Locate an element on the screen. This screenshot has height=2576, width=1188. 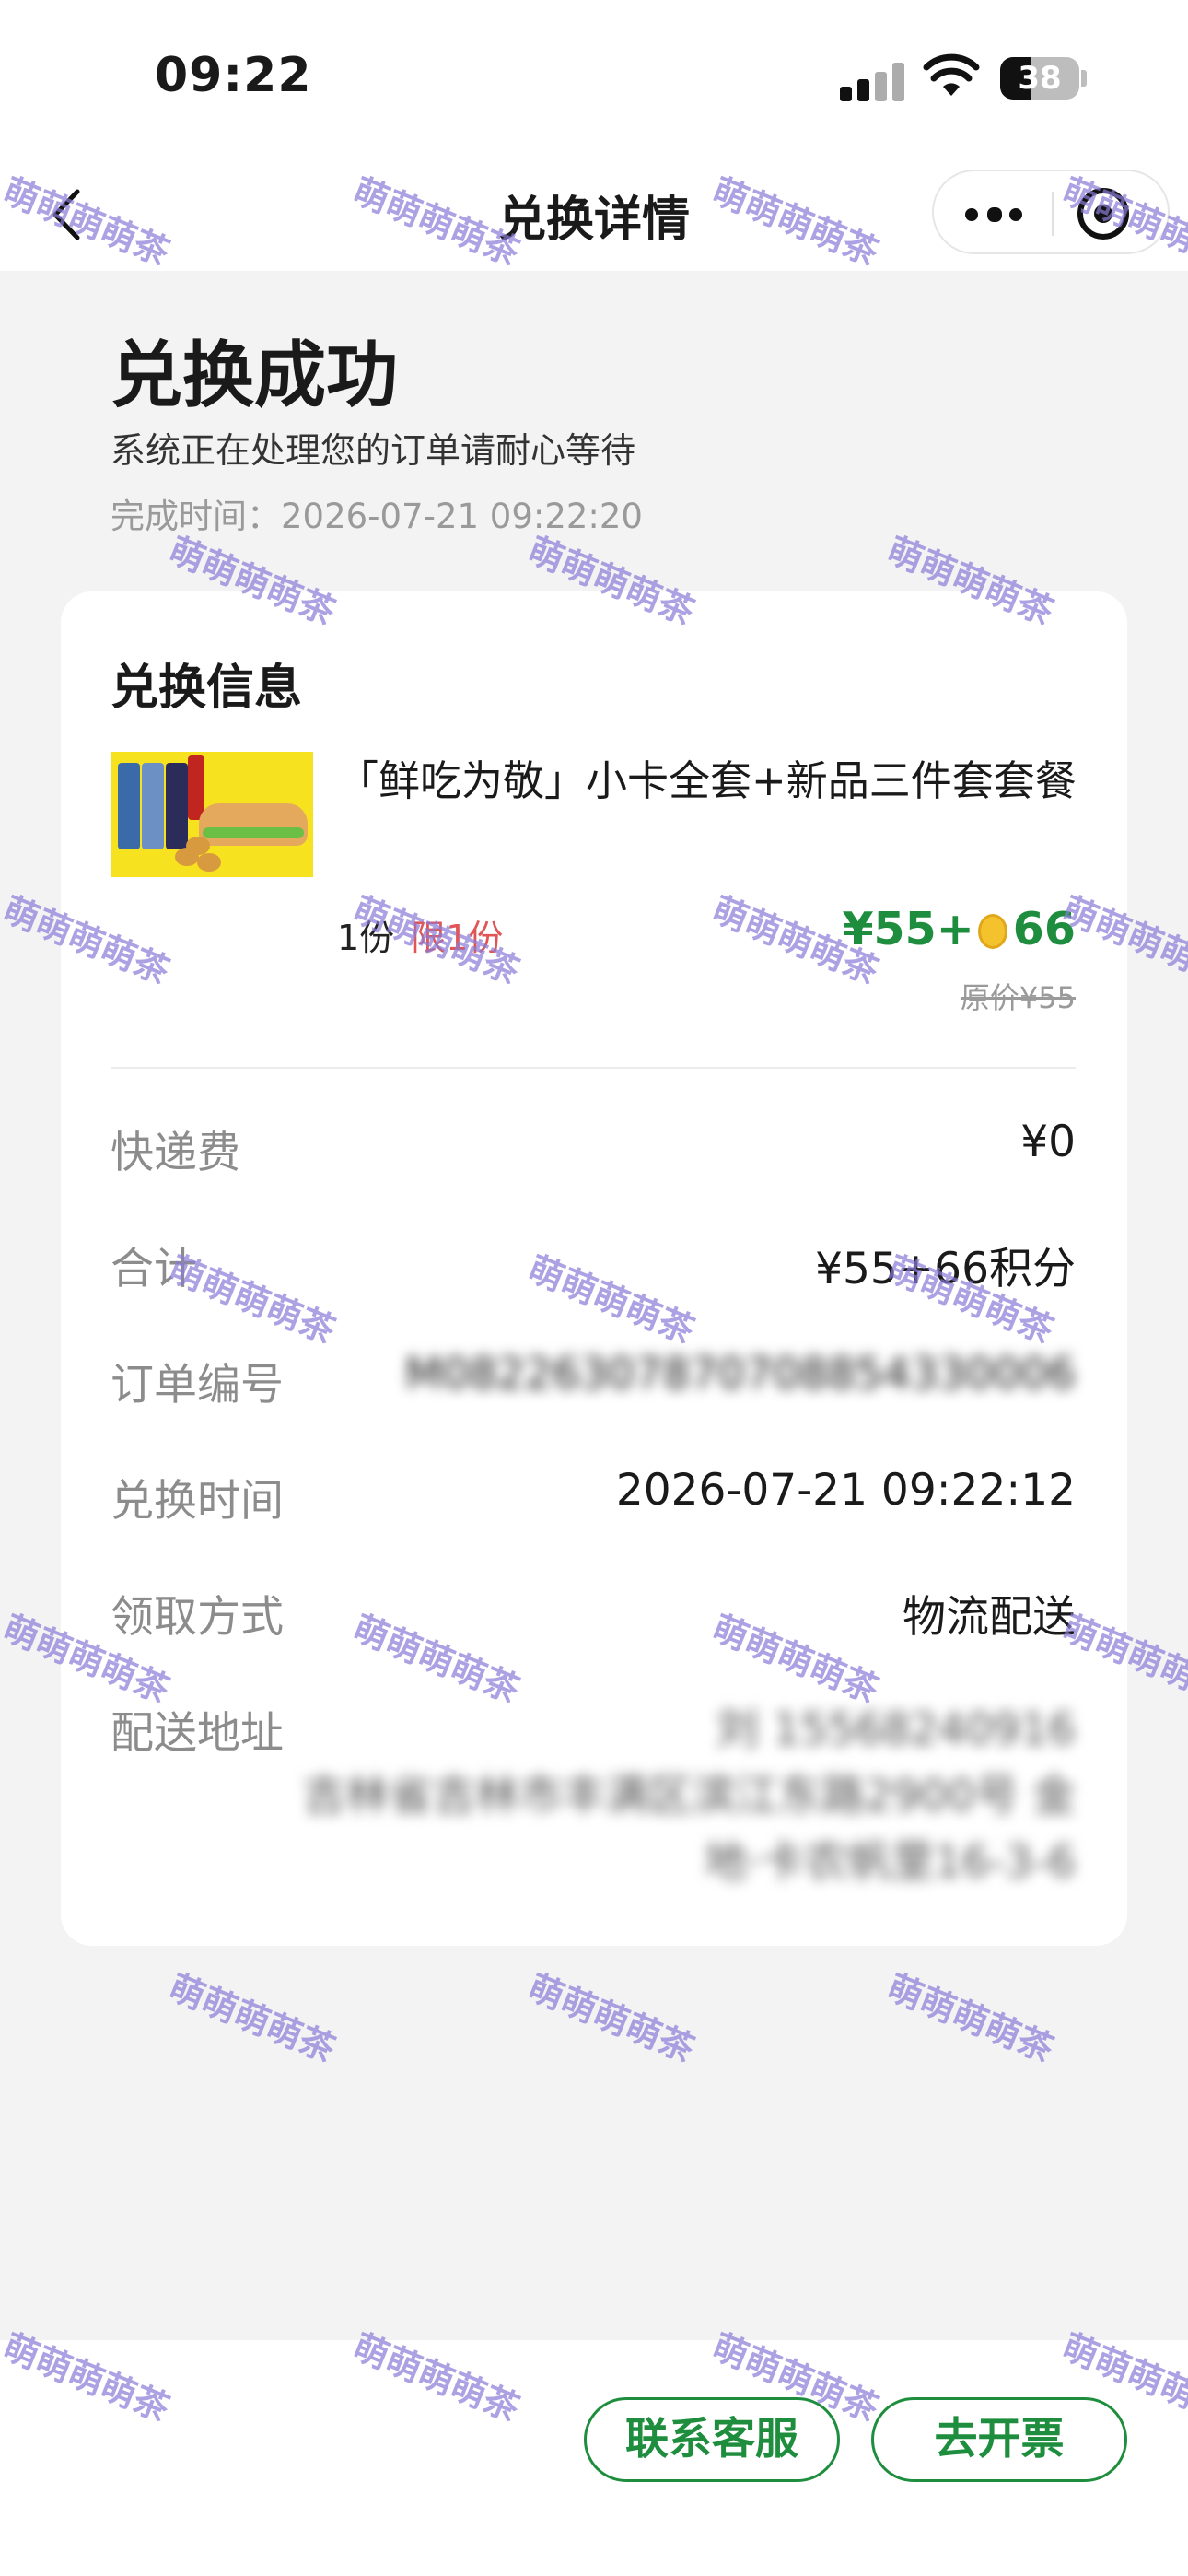
product-quantity: 1份 限1份 is located at coordinates (420, 934).